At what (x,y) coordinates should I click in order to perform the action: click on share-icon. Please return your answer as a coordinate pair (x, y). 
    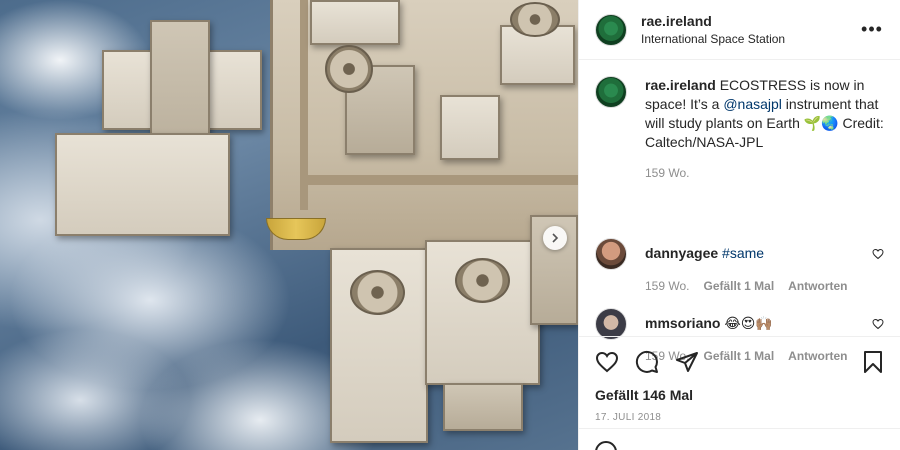
    Looking at the image, I should click on (687, 362).